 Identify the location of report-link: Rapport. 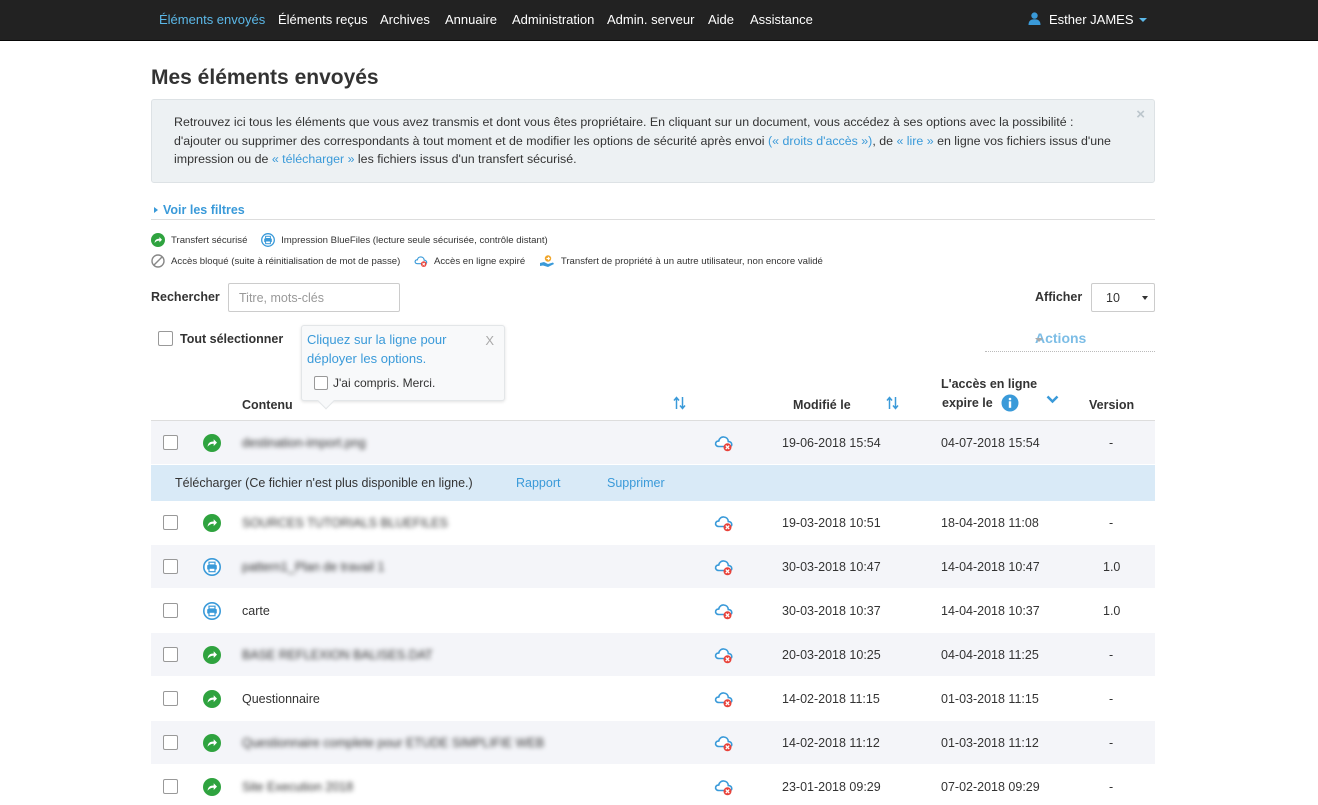
(538, 483).